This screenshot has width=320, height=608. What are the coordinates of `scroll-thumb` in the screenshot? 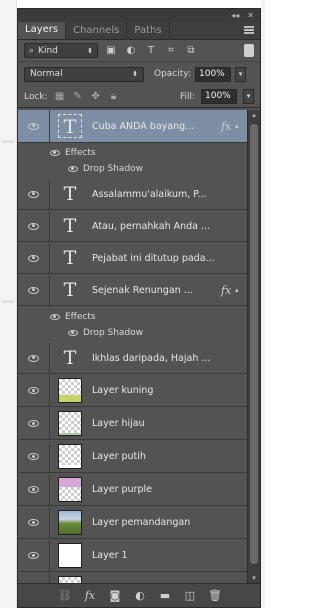 It's located at (254, 344).